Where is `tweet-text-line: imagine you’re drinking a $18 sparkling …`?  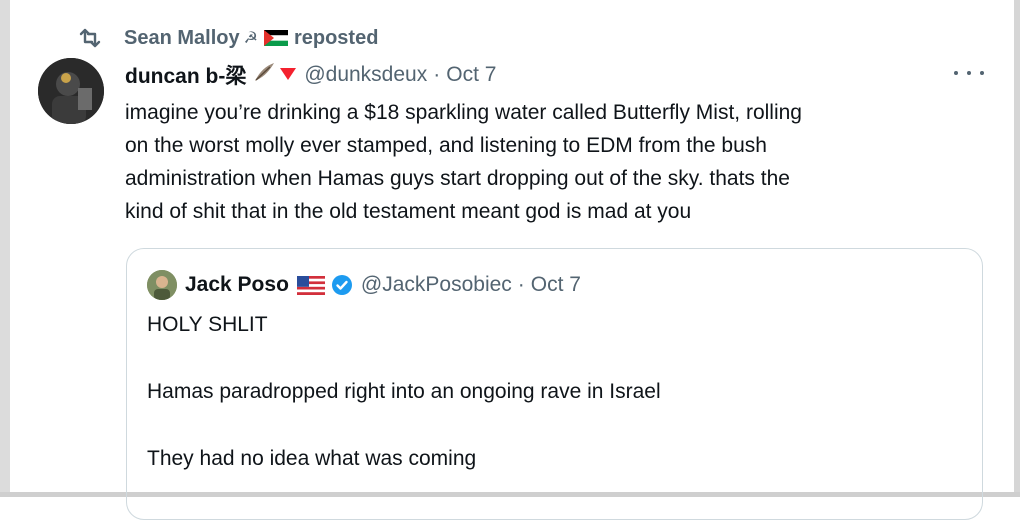 tweet-text-line: imagine you’re drinking a $18 sparkling … is located at coordinates (463, 112).